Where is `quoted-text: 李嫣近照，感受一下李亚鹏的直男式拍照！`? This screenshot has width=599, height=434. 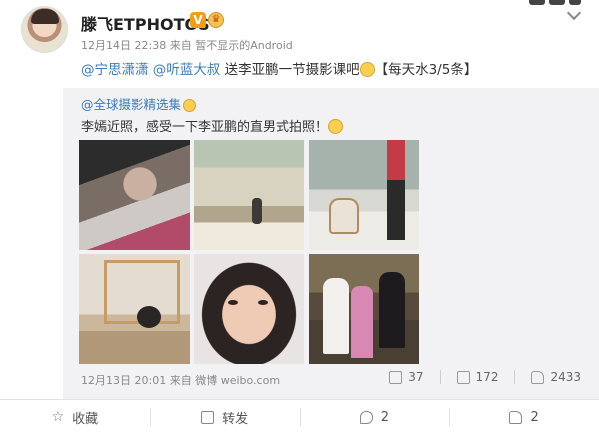 quoted-text: 李嫣近照，感受一下李亚鹏的直男式拍照！ is located at coordinates (212, 125).